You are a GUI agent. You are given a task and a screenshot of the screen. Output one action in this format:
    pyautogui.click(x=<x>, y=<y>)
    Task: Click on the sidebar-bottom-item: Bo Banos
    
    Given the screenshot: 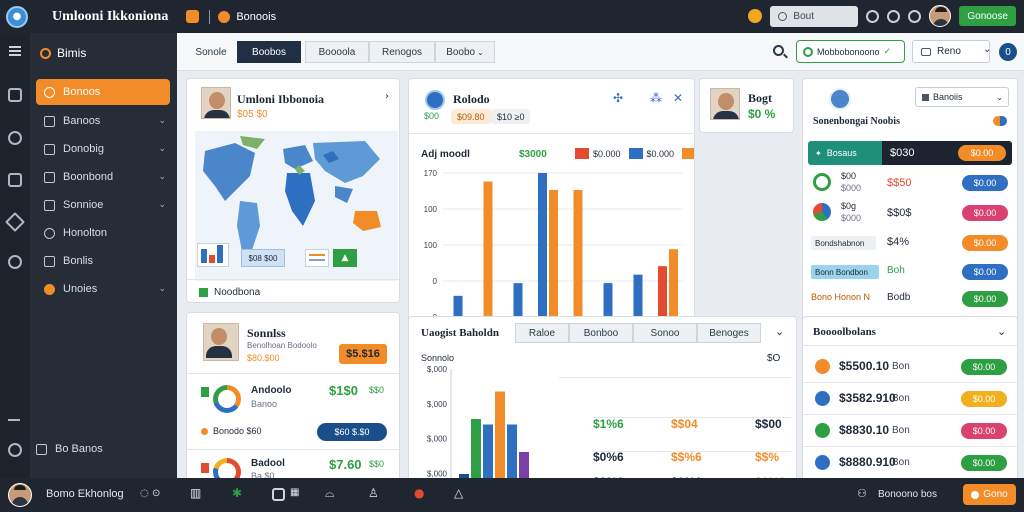 What is the action you would take?
    pyautogui.click(x=69, y=449)
    